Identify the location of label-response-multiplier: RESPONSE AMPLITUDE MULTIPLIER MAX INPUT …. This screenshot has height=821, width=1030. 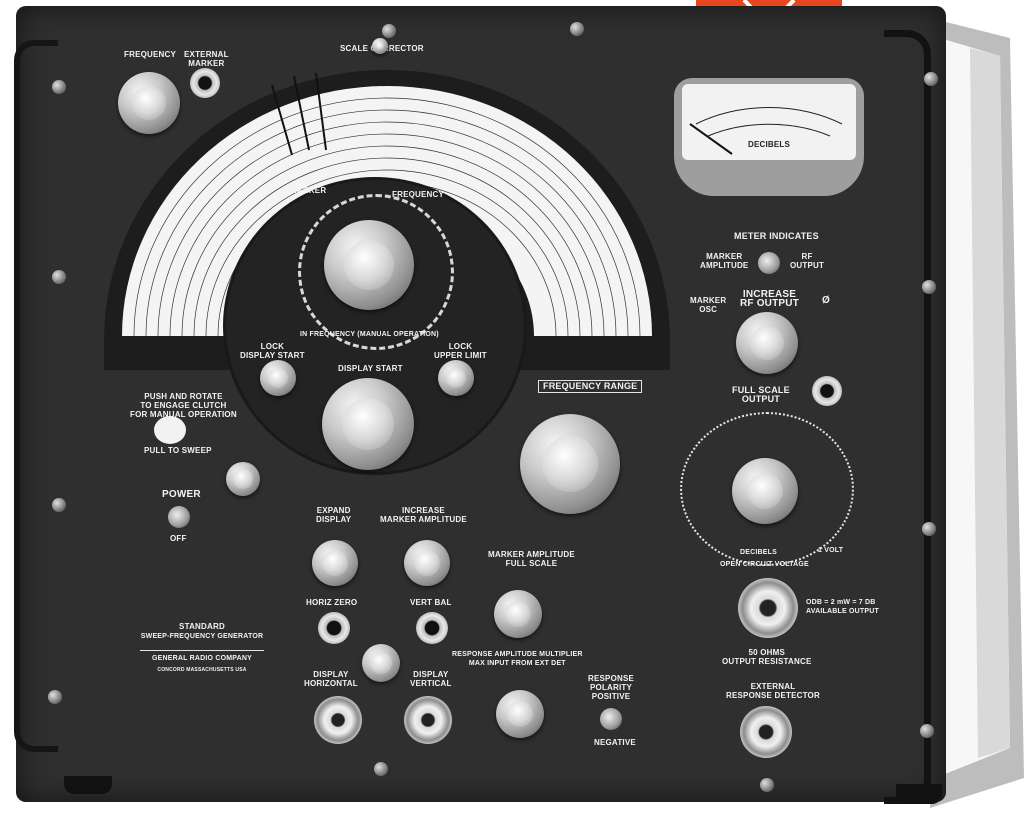
(517, 659).